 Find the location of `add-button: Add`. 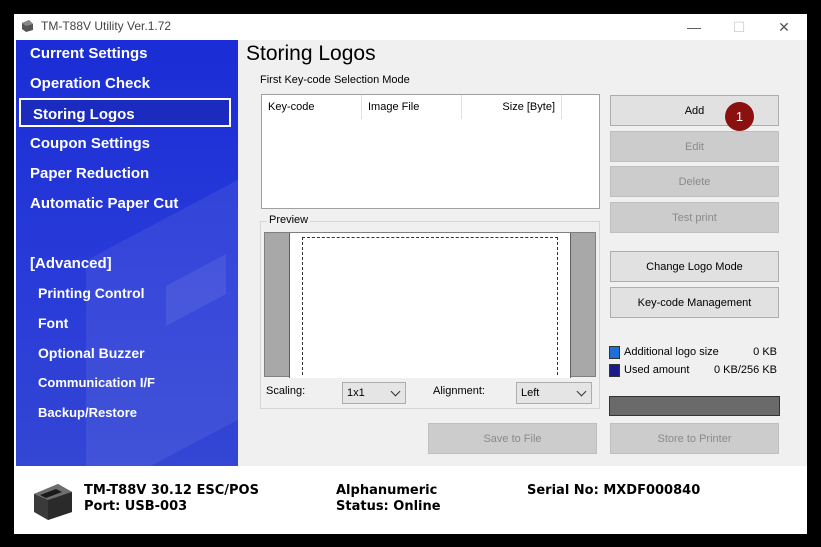

add-button: Add is located at coordinates (694, 110).